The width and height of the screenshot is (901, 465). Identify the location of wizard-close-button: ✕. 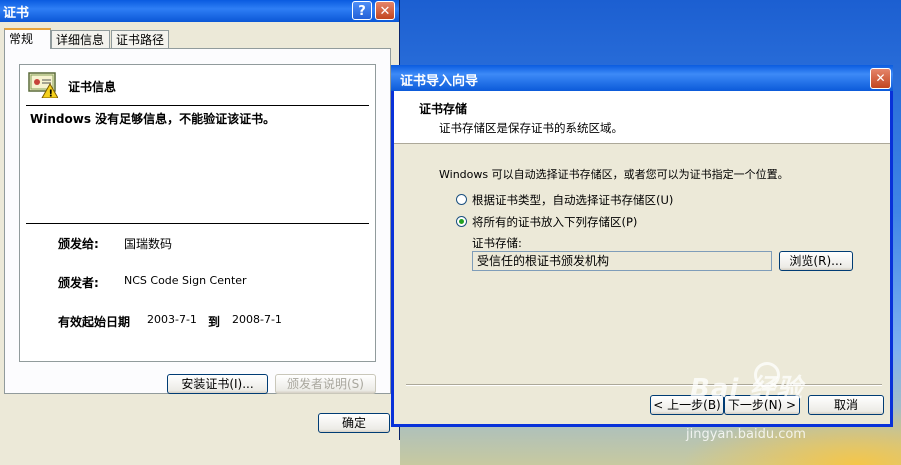
(880, 78).